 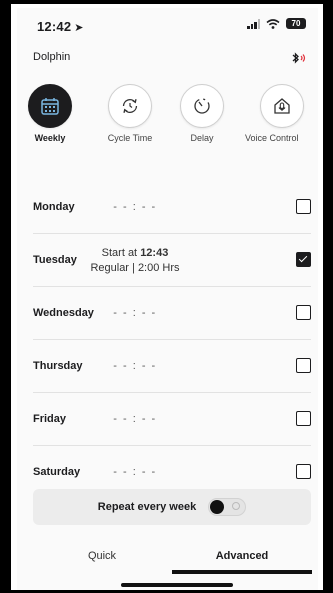 What do you see at coordinates (147, 507) in the screenshot?
I see `repeat-label: Repeat every week` at bounding box center [147, 507].